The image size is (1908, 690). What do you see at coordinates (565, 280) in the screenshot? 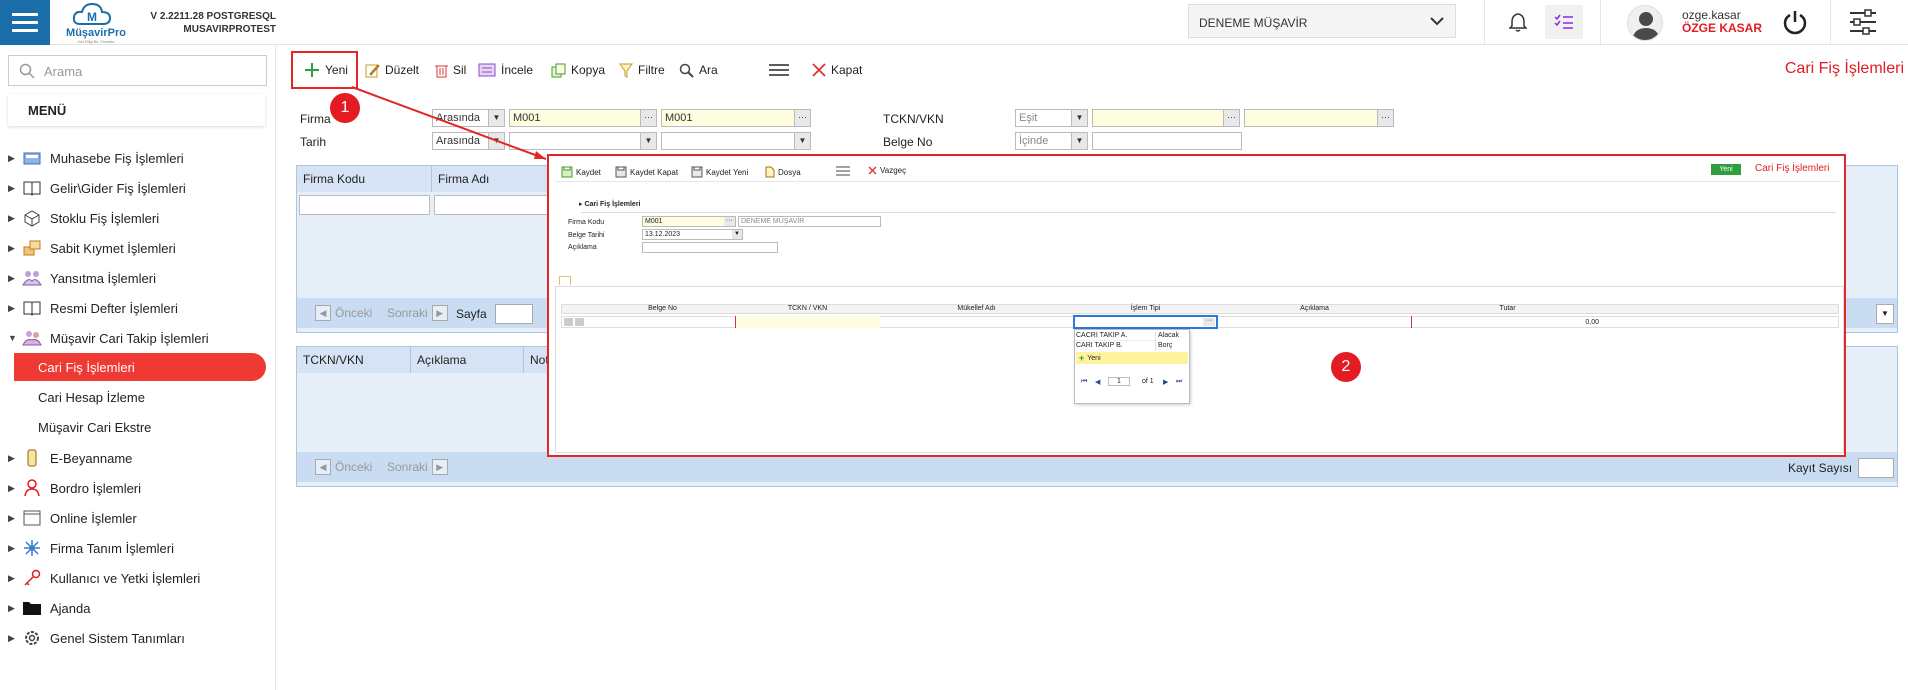
I see `tab-indicator` at bounding box center [565, 280].